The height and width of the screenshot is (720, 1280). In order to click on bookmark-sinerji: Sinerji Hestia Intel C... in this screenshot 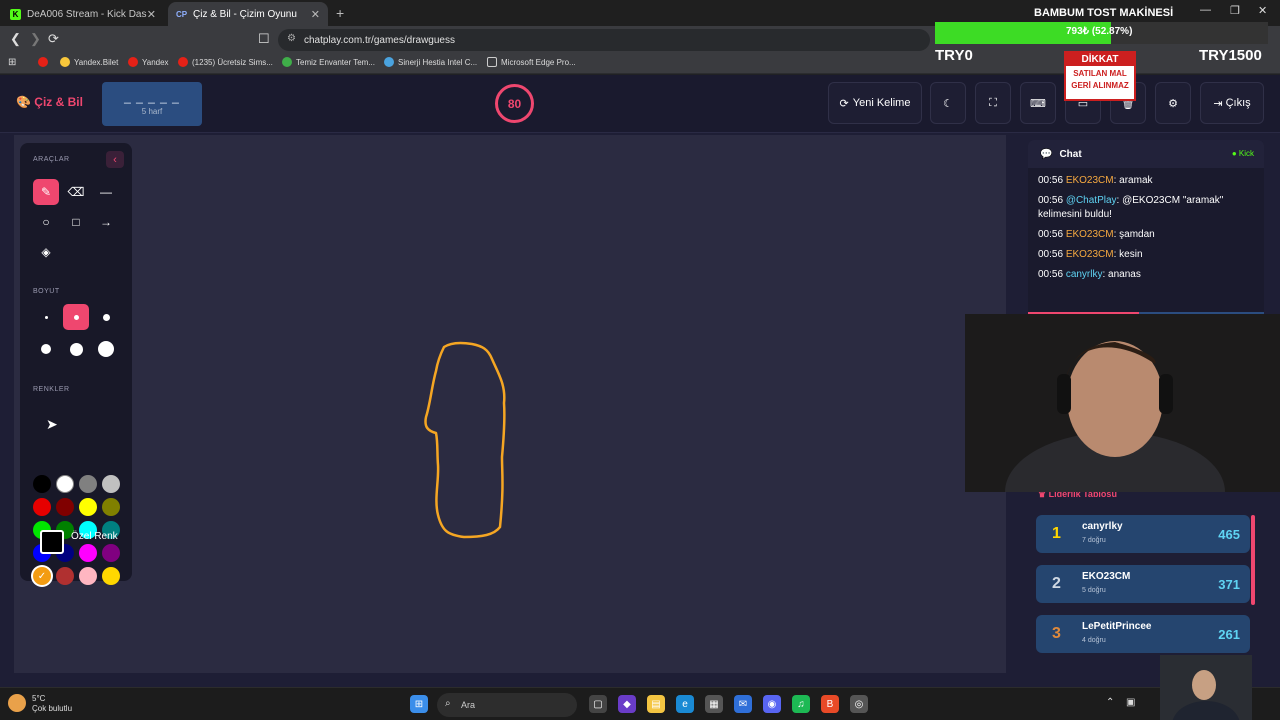, I will do `click(430, 62)`.